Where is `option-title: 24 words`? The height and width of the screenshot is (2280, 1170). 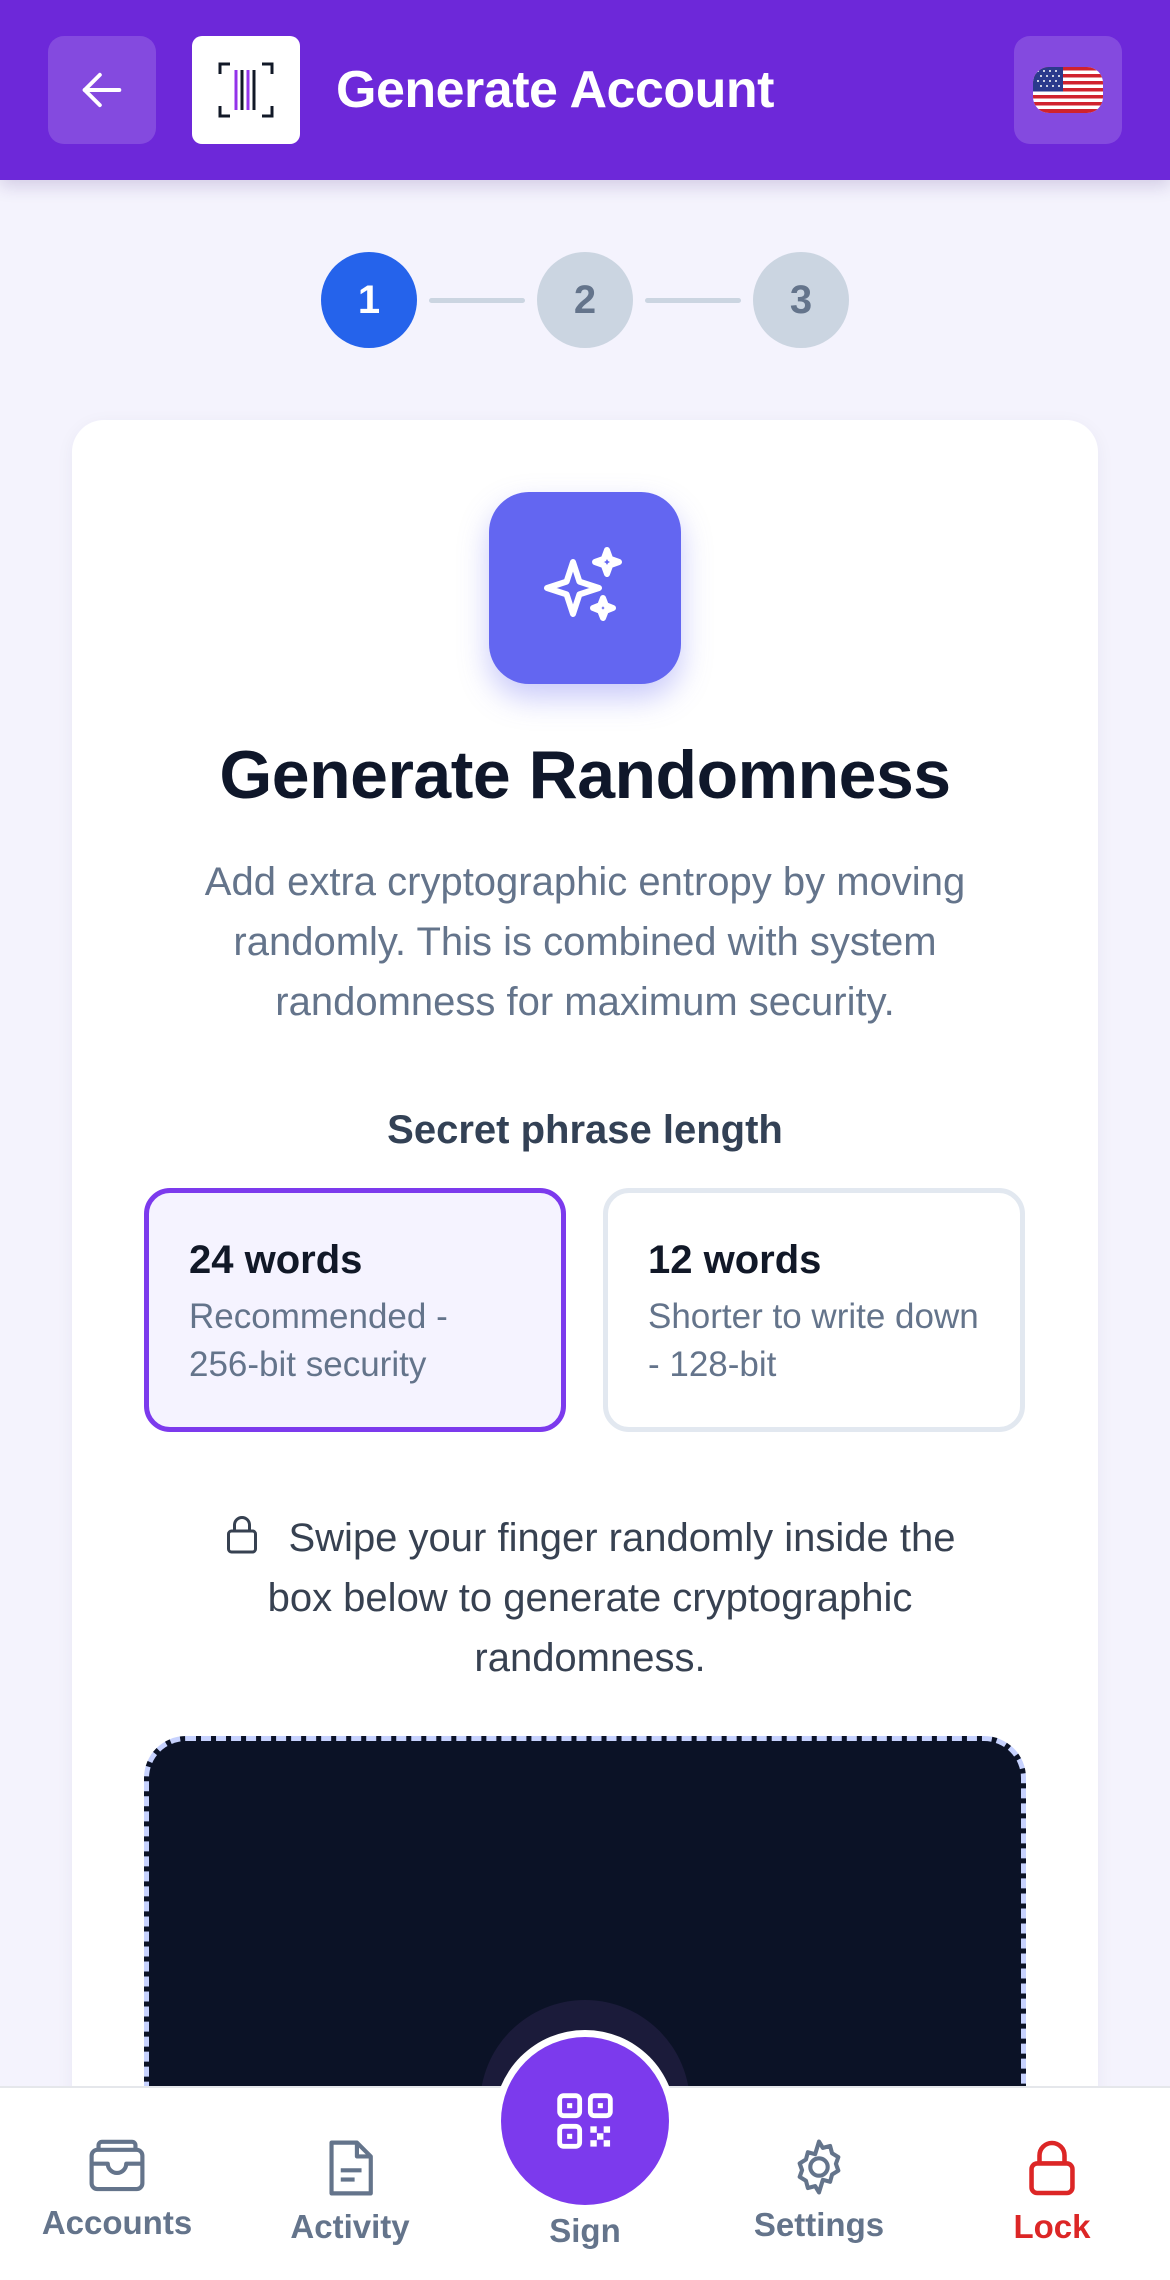
option-title: 24 words is located at coordinates (276, 1260).